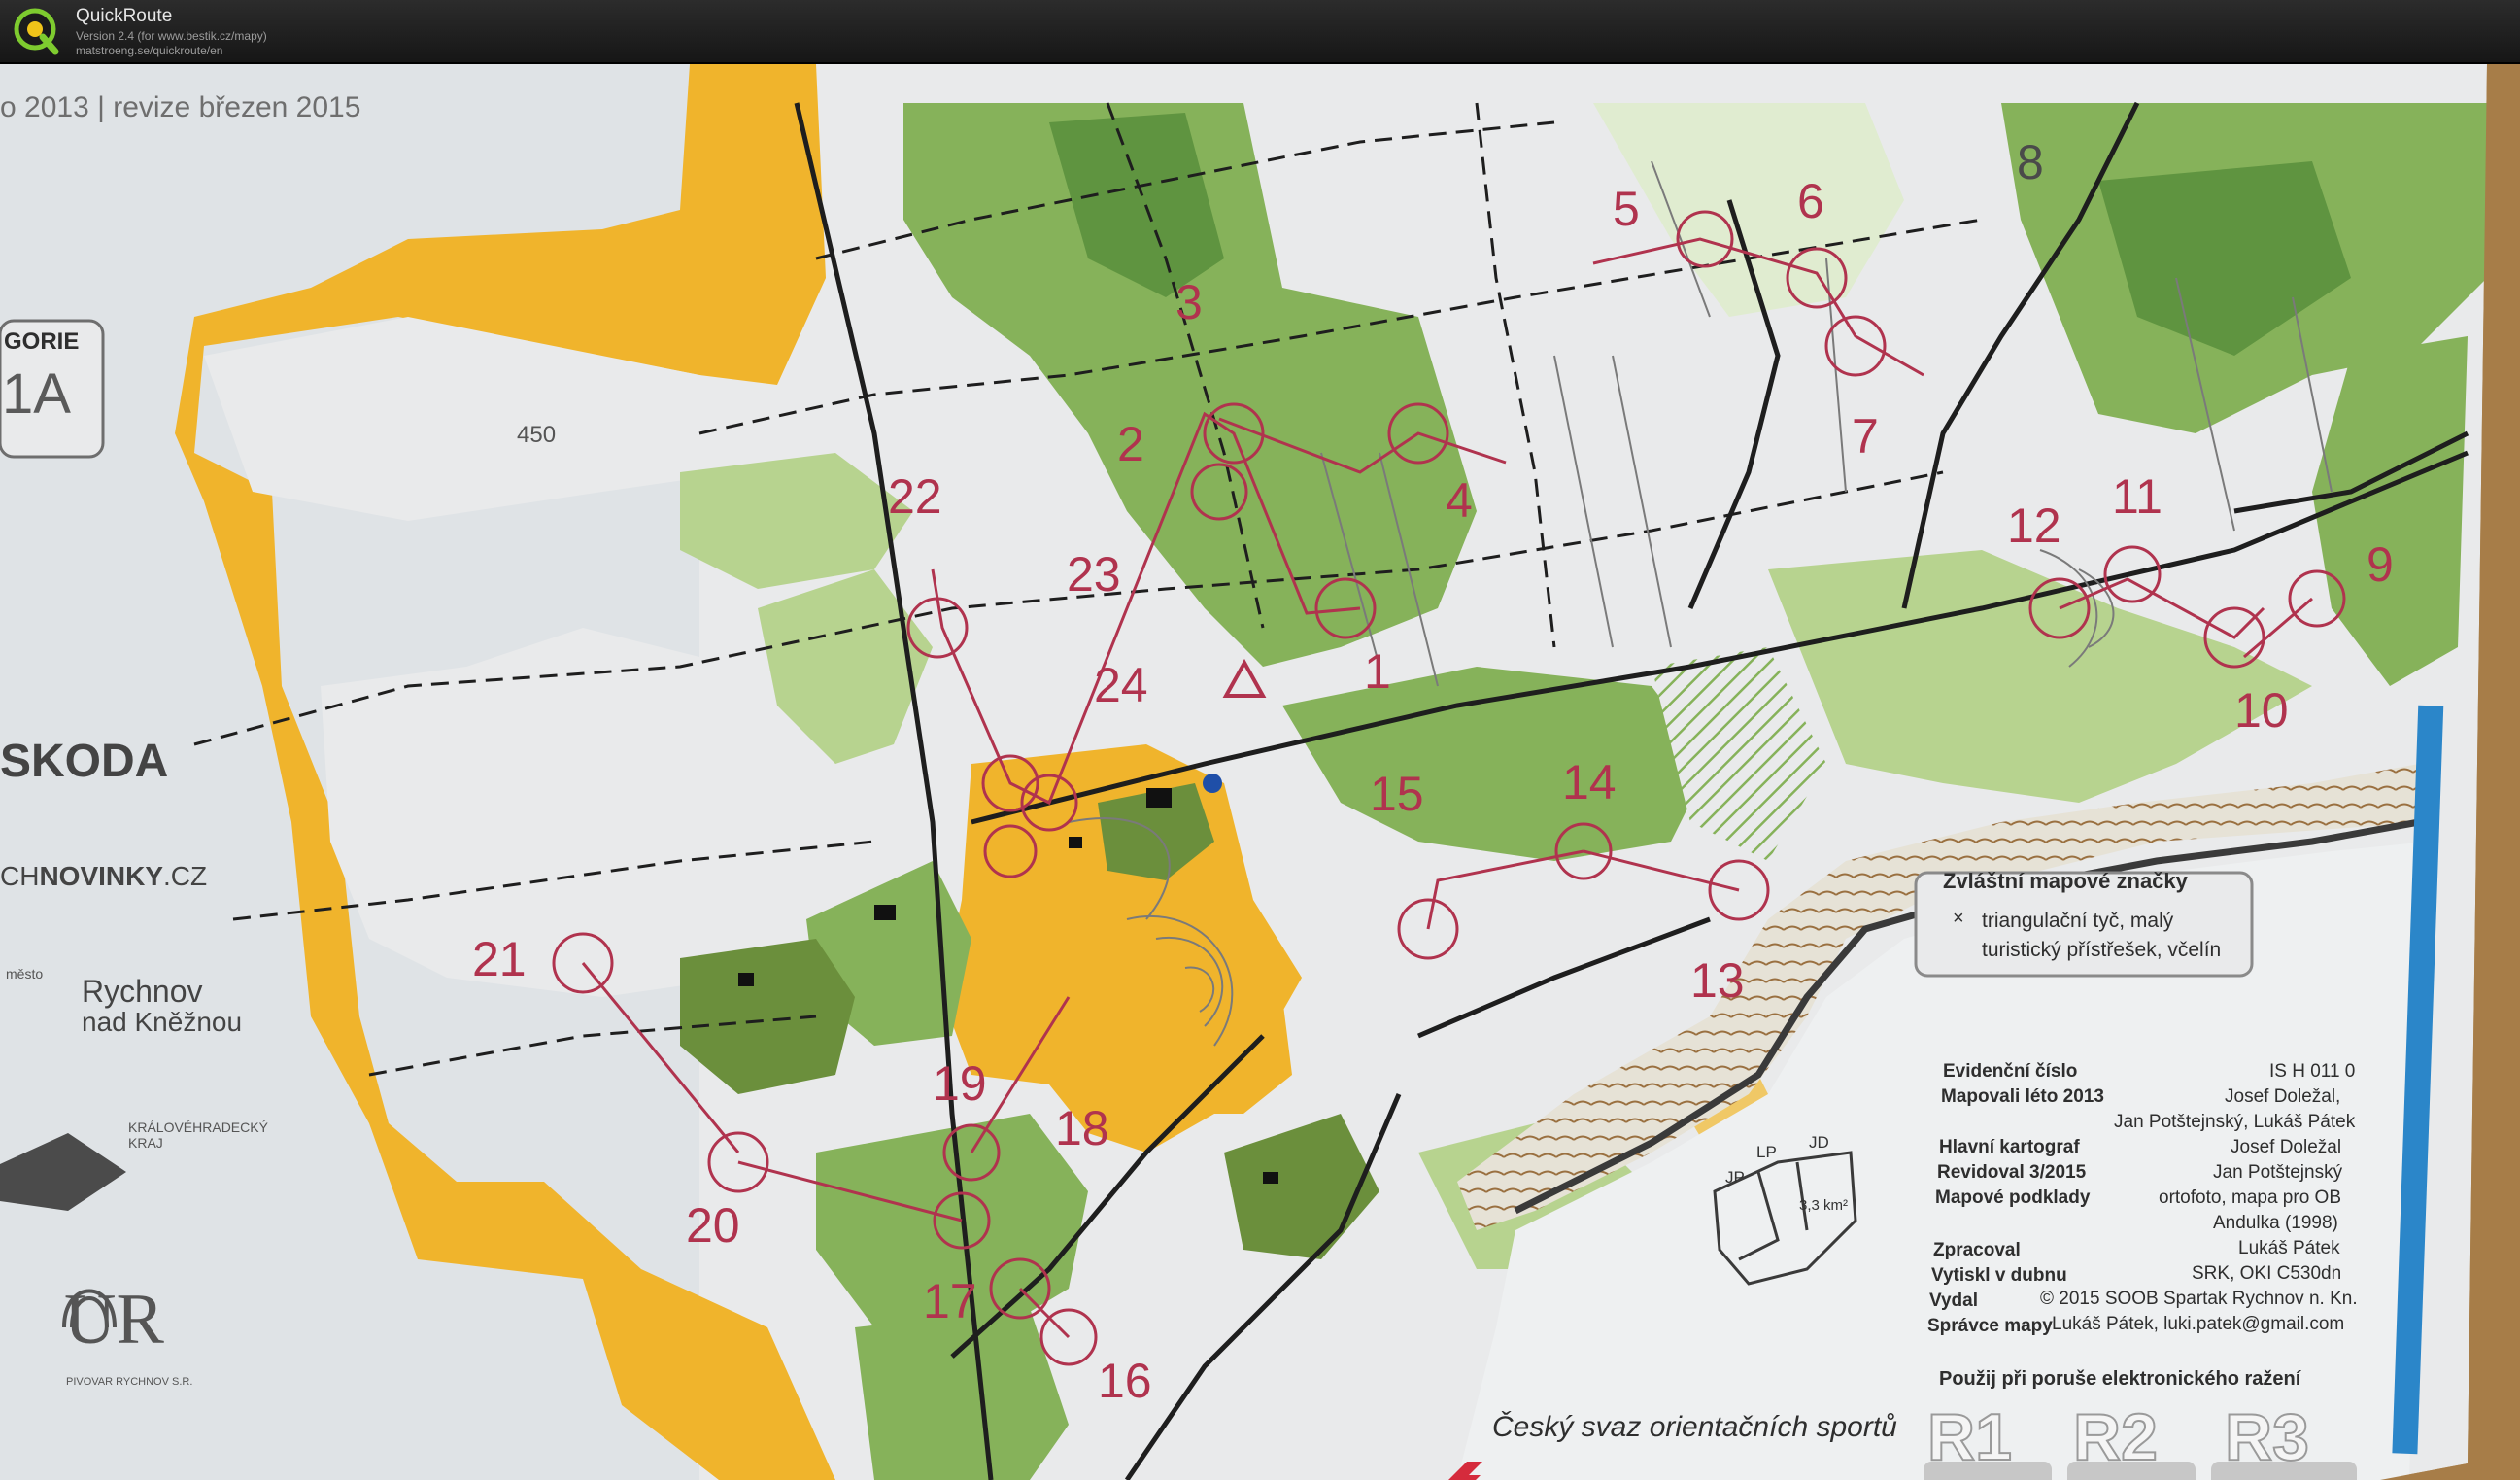 This screenshot has width=2520, height=1480. Describe the element at coordinates (1589, 782) in the screenshot. I see `control-number-14: 14` at that location.